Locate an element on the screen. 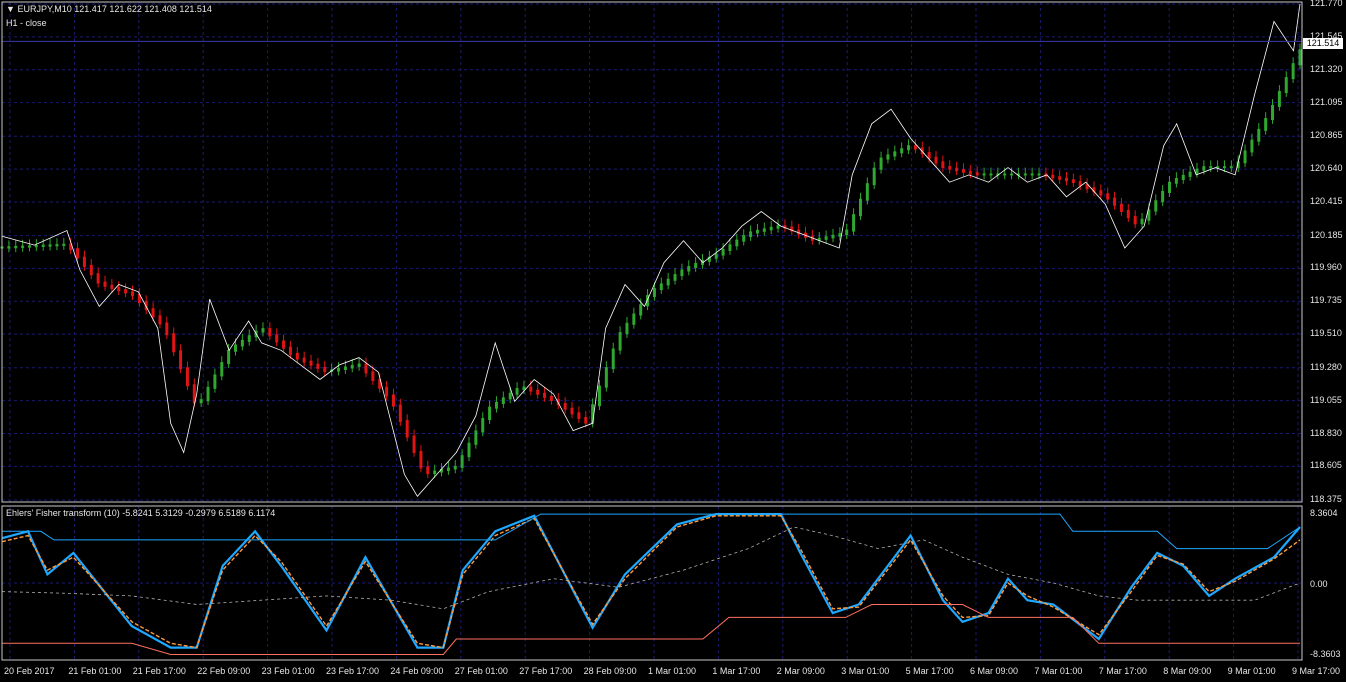  time-tick-label: 6 Mar 09:00 is located at coordinates (994, 671).